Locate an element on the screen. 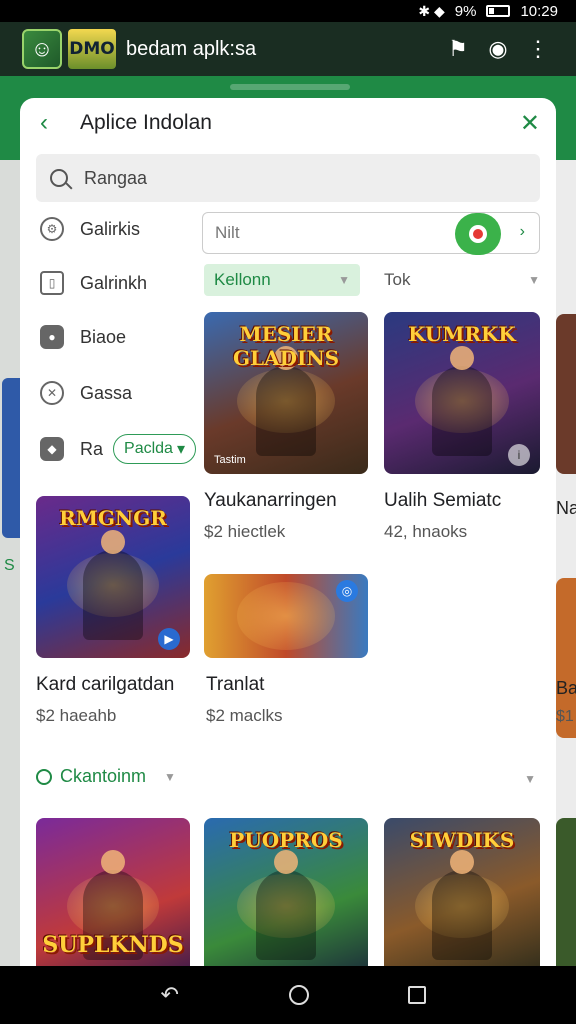 The width and height of the screenshot is (576, 1024). system-nav-bar: ↶ is located at coordinates (288, 995).